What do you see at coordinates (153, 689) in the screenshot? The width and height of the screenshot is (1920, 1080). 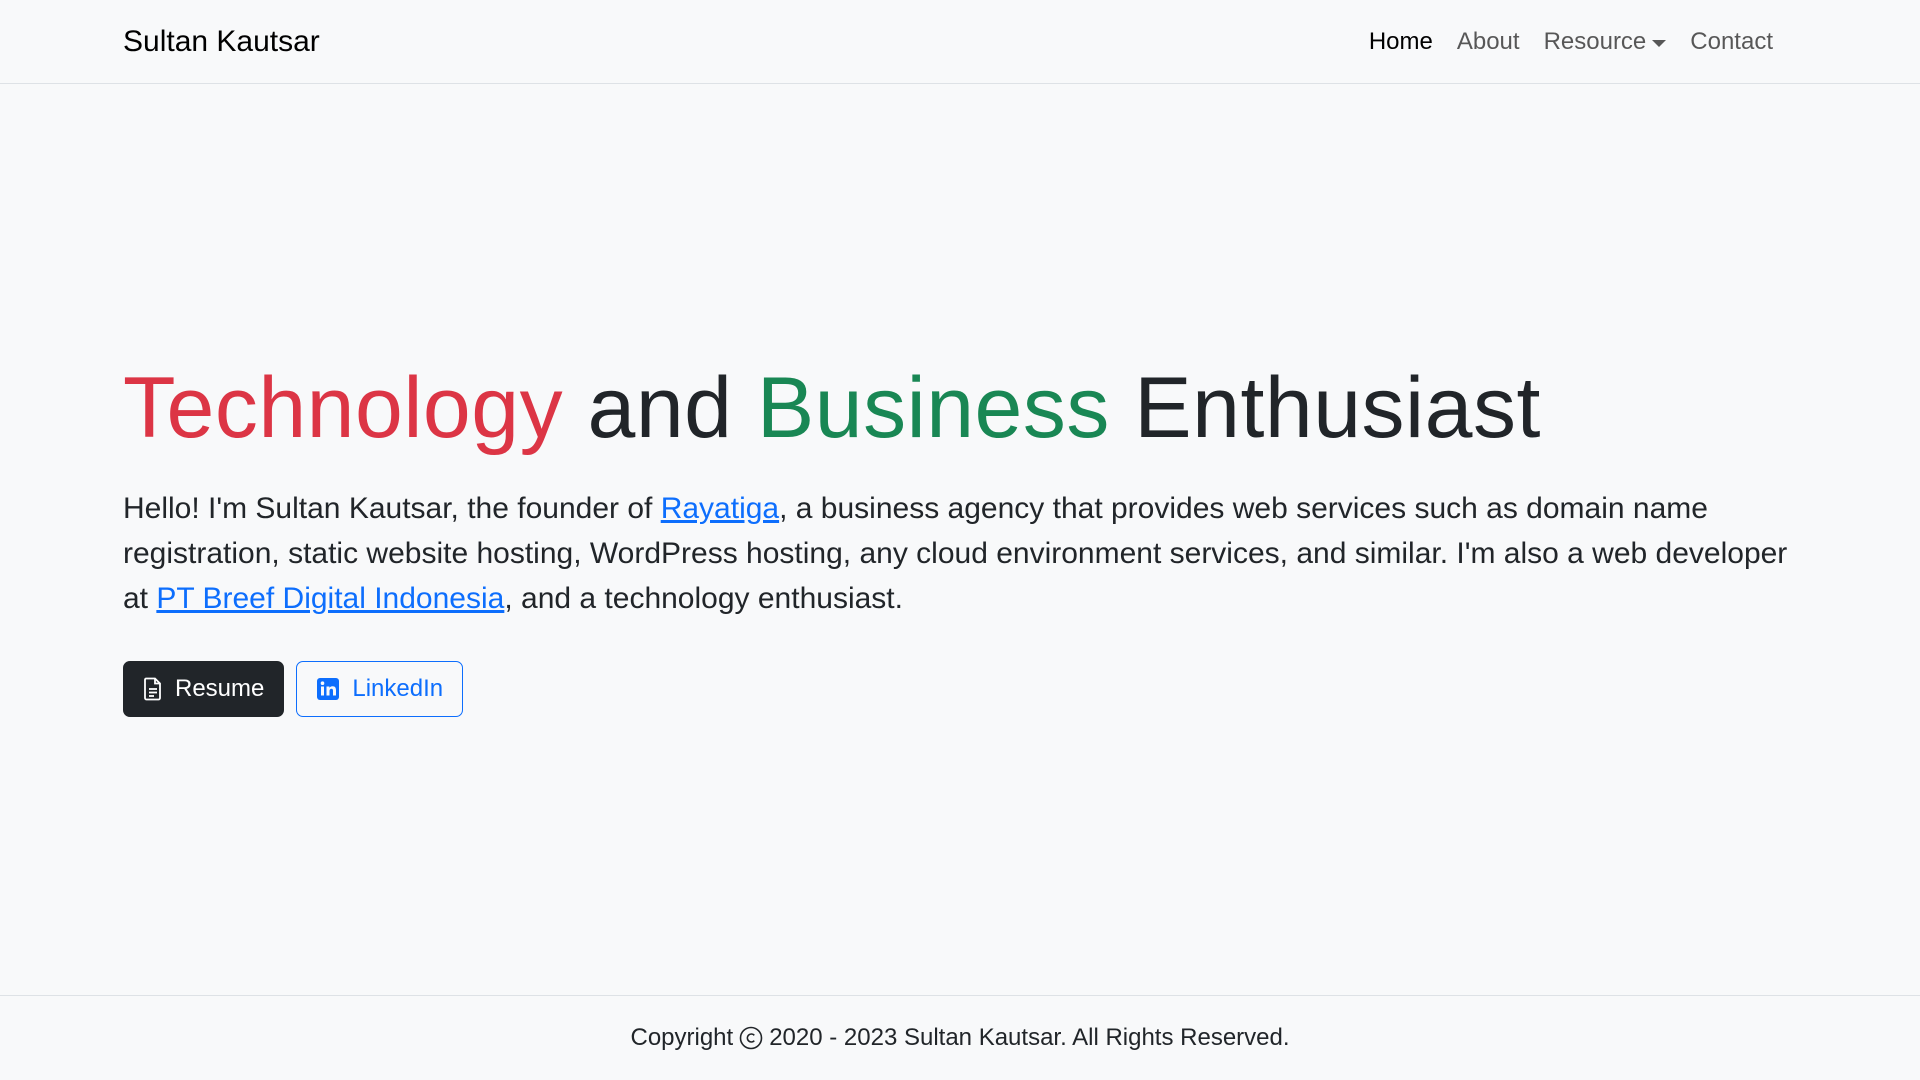 I see `file-text-icon` at bounding box center [153, 689].